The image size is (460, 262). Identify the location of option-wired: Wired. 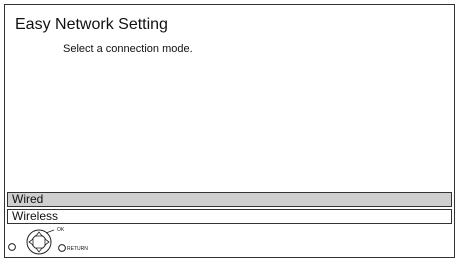
(229, 199).